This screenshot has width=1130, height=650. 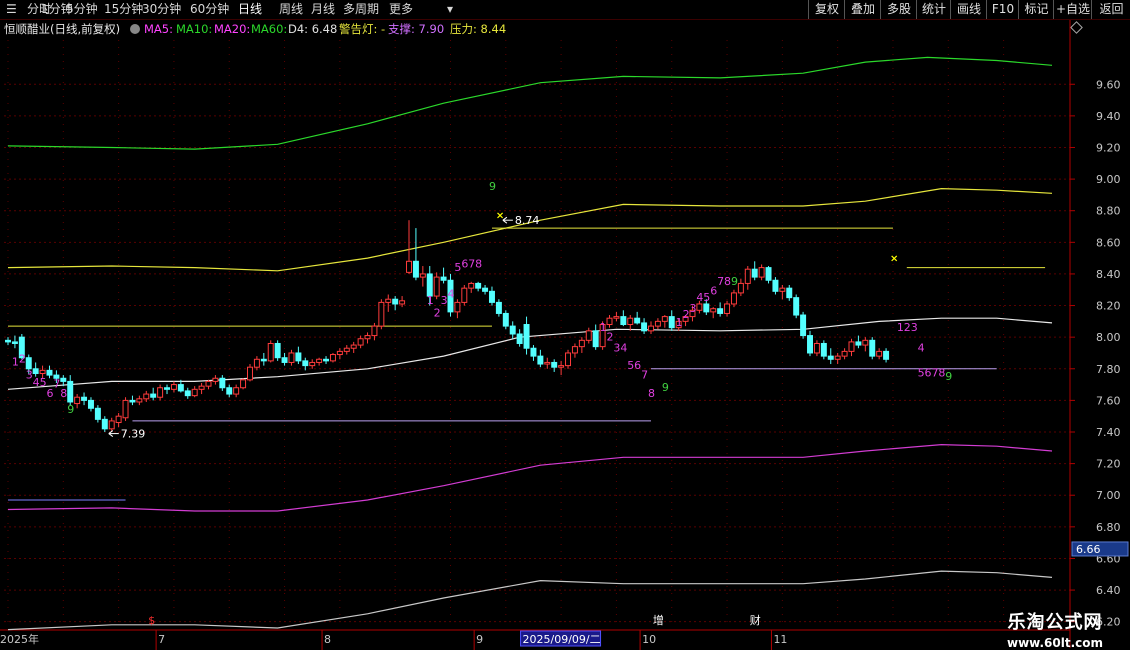 What do you see at coordinates (450, 294) in the screenshot?
I see `countdown-label: 4` at bounding box center [450, 294].